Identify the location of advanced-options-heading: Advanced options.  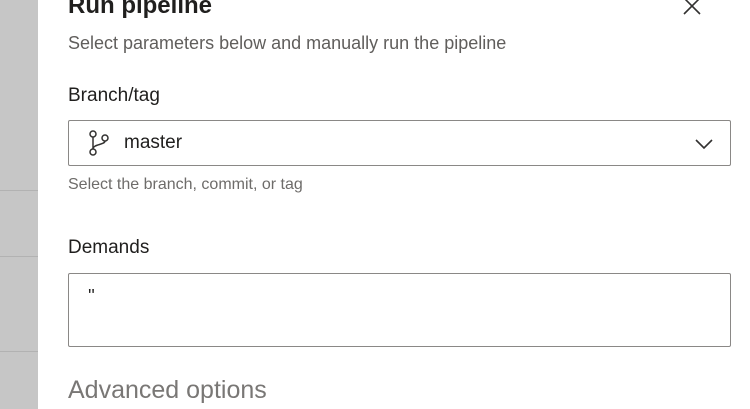
(167, 390).